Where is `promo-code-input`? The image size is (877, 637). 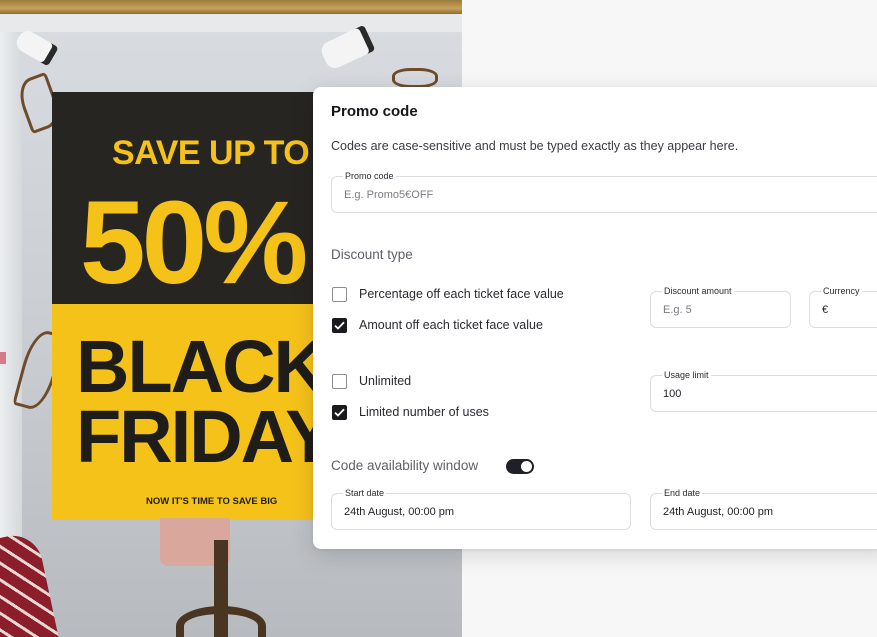
promo-code-input is located at coordinates (610, 194).